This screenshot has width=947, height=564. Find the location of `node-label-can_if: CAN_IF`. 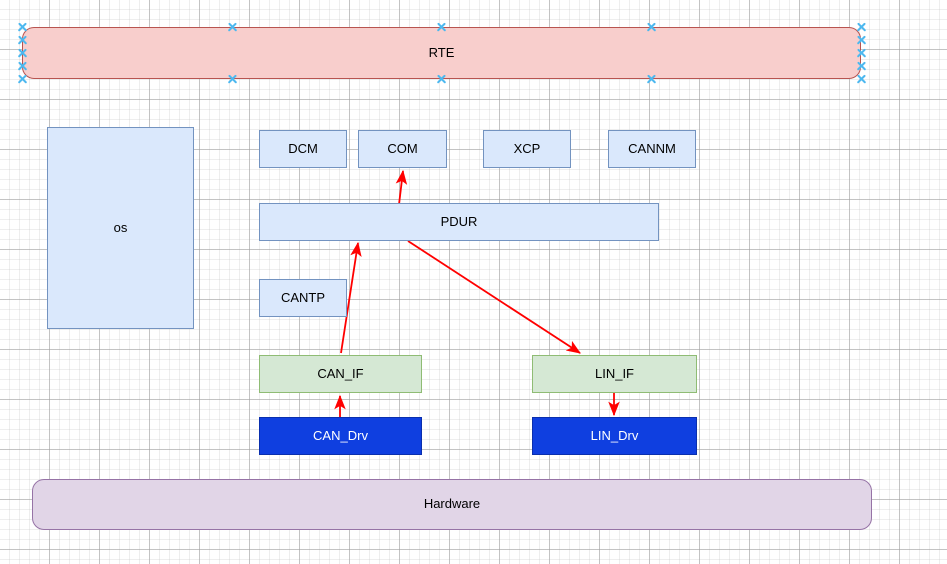

node-label-can_if: CAN_IF is located at coordinates (340, 373).